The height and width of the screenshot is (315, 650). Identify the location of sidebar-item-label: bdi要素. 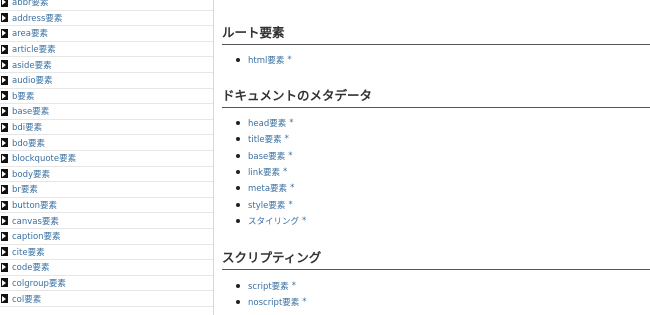
(27, 128).